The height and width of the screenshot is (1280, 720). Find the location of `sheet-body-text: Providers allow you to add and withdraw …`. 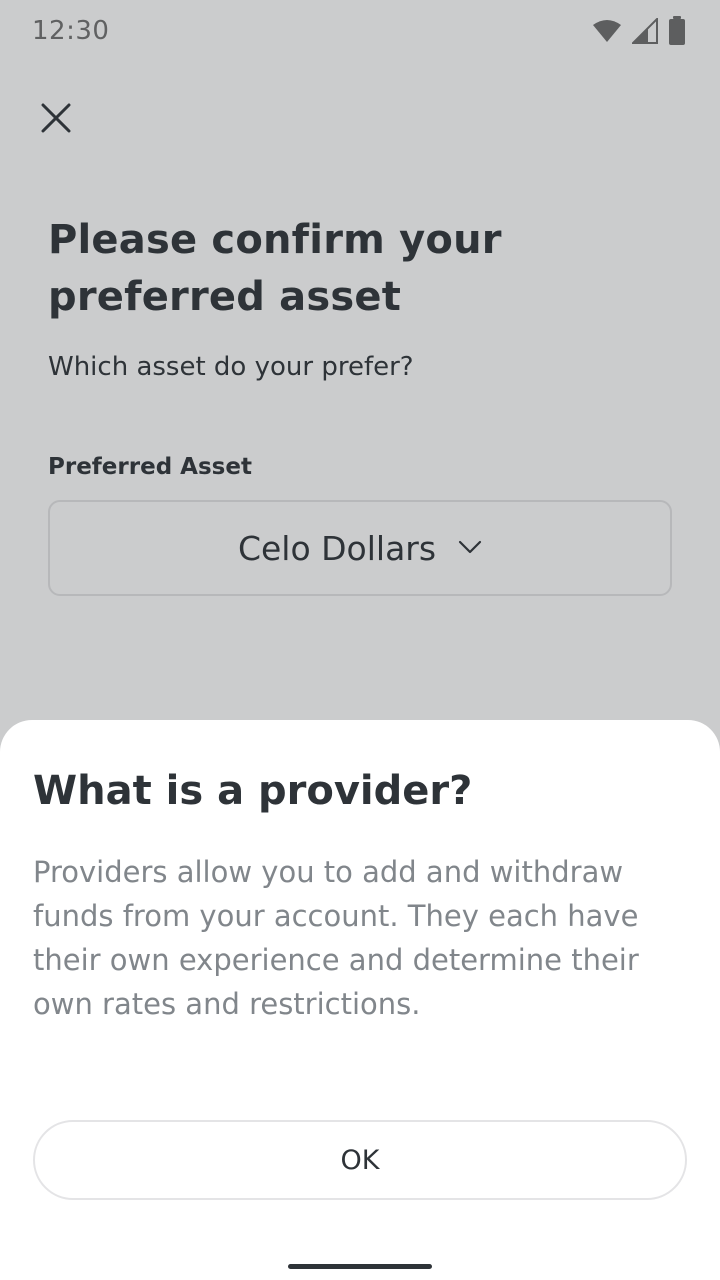

sheet-body-text: Providers allow you to add and withdraw … is located at coordinates (336, 938).